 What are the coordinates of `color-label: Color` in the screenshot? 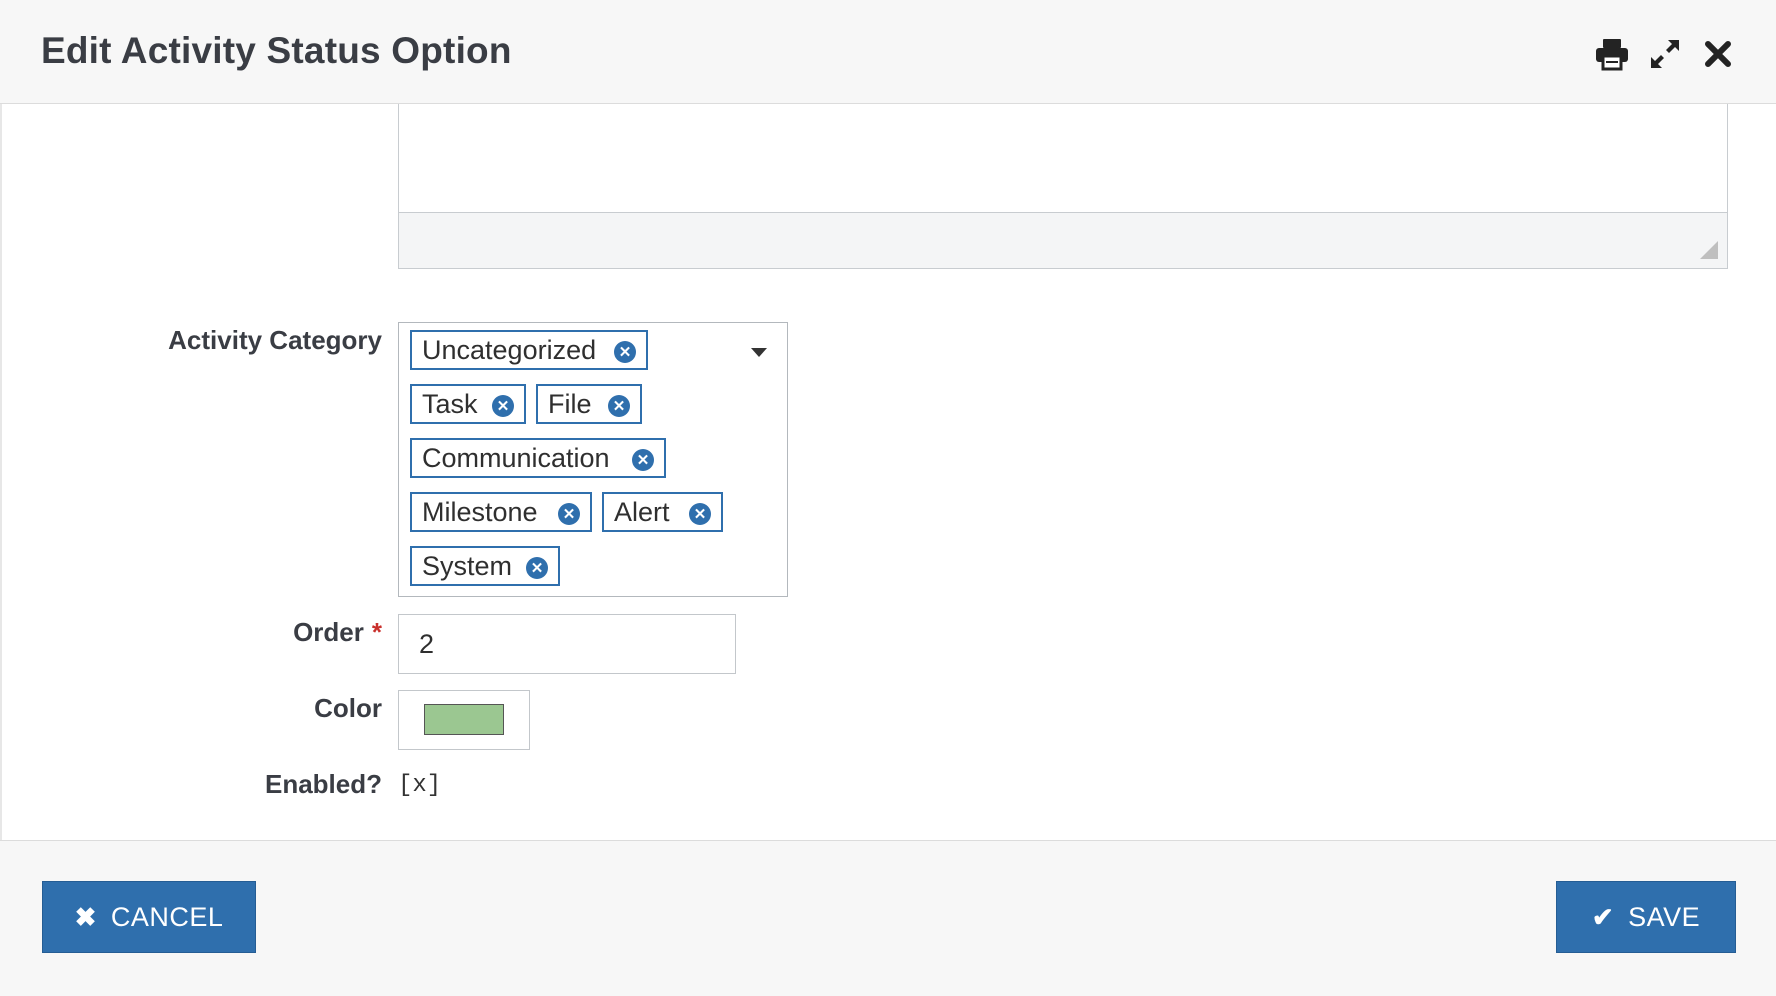 It's located at (348, 708).